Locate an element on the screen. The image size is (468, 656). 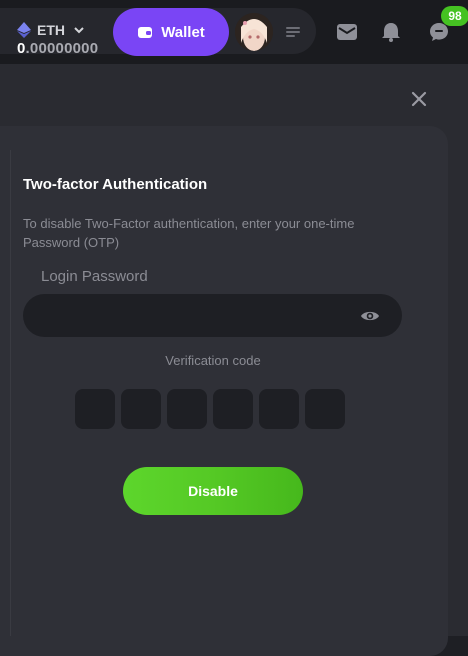
menu-list-icon is located at coordinates (293, 32).